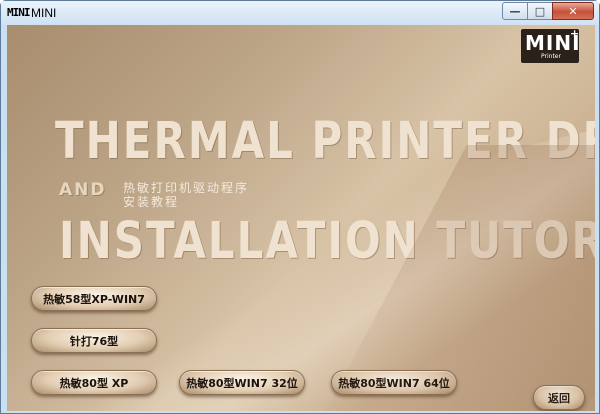 This screenshot has width=600, height=414. What do you see at coordinates (300, 13) in the screenshot?
I see `title-bar: MINI MINI — □ ✕` at bounding box center [300, 13].